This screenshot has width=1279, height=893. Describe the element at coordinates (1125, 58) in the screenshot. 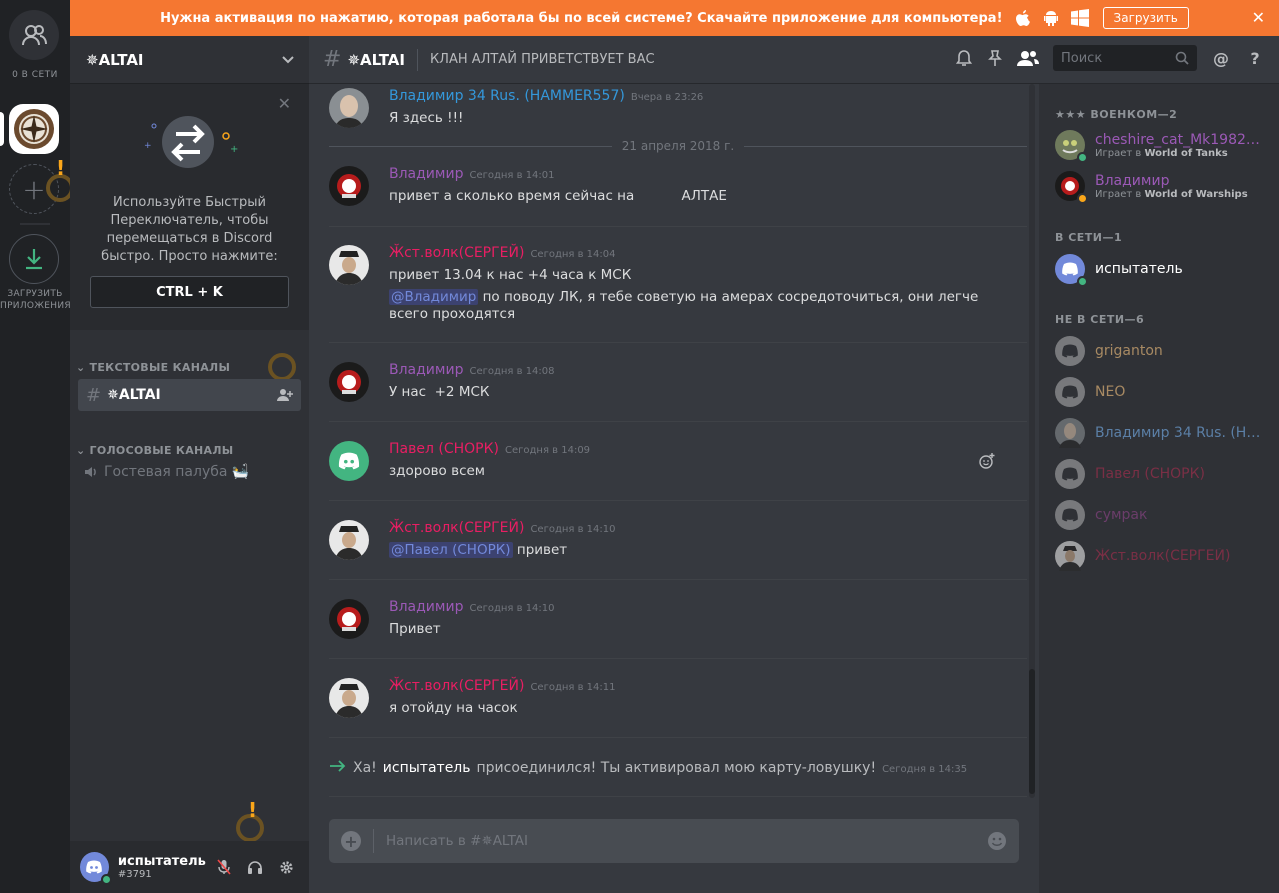

I see `search-input: Поиск` at that location.